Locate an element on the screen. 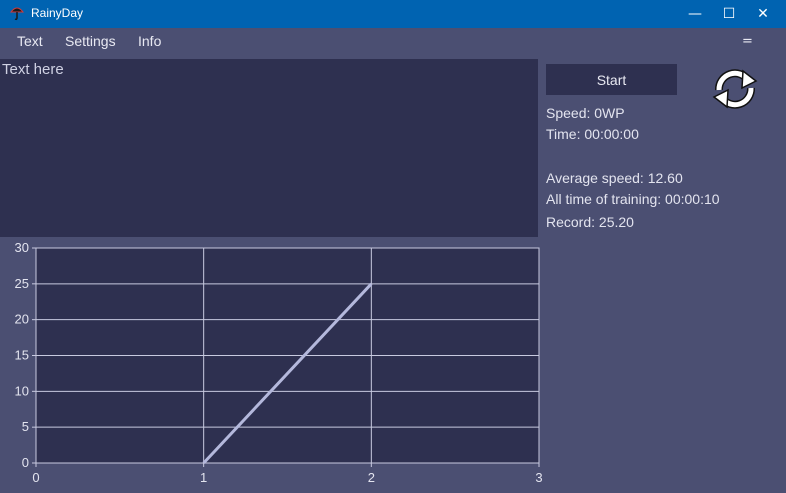  speed-label: Speed: 0WP is located at coordinates (585, 113).